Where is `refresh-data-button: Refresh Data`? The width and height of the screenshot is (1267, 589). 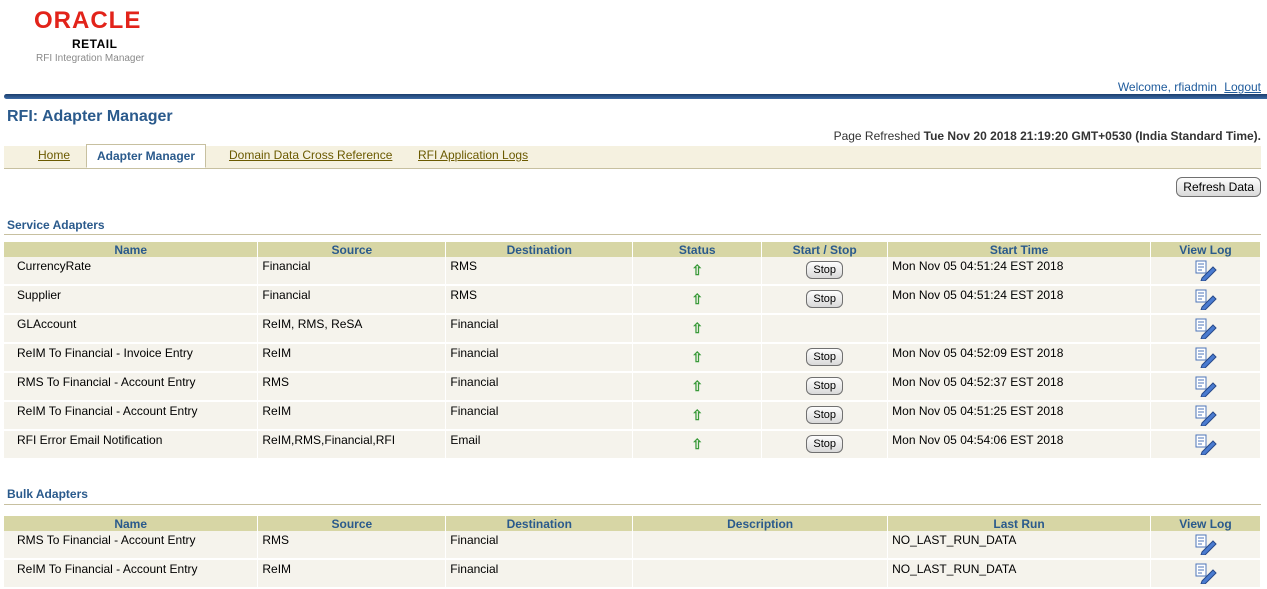
refresh-data-button: Refresh Data is located at coordinates (1218, 187).